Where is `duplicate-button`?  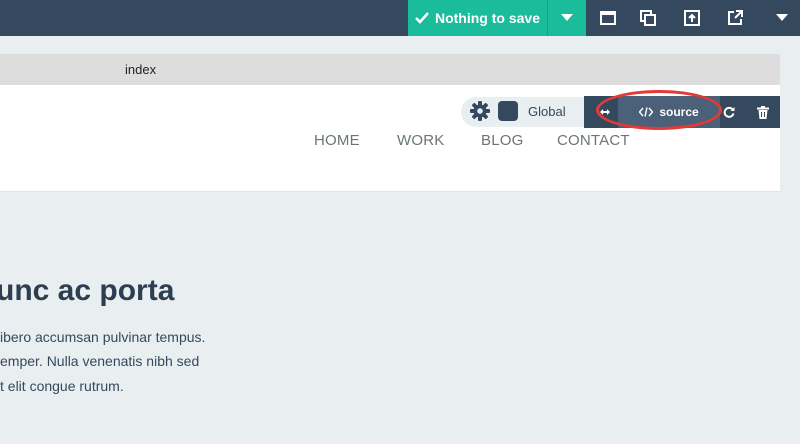
duplicate-button is located at coordinates (648, 18).